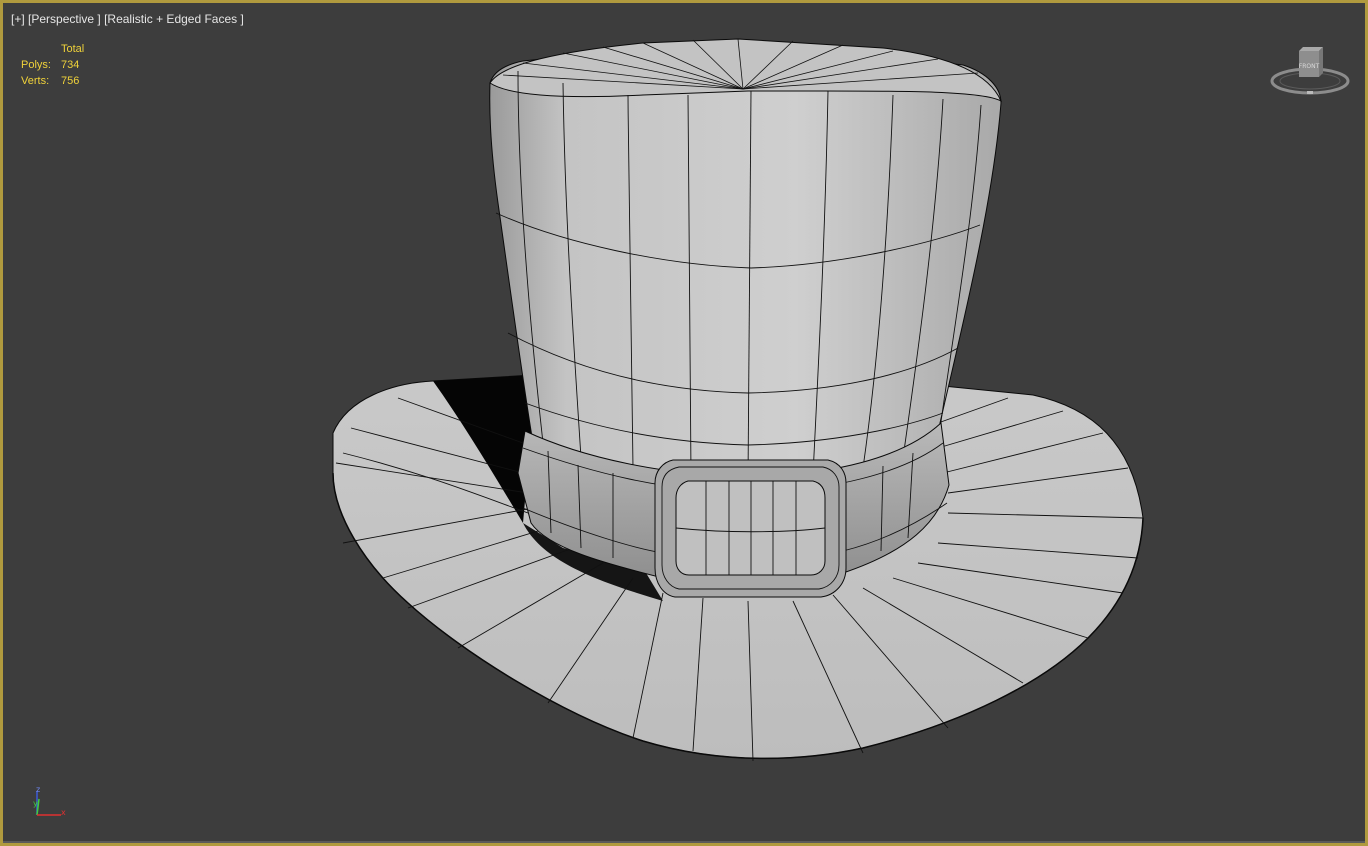 This screenshot has height=846, width=1368. What do you see at coordinates (1310, 73) in the screenshot?
I see `viewcube-icon: FRONT` at bounding box center [1310, 73].